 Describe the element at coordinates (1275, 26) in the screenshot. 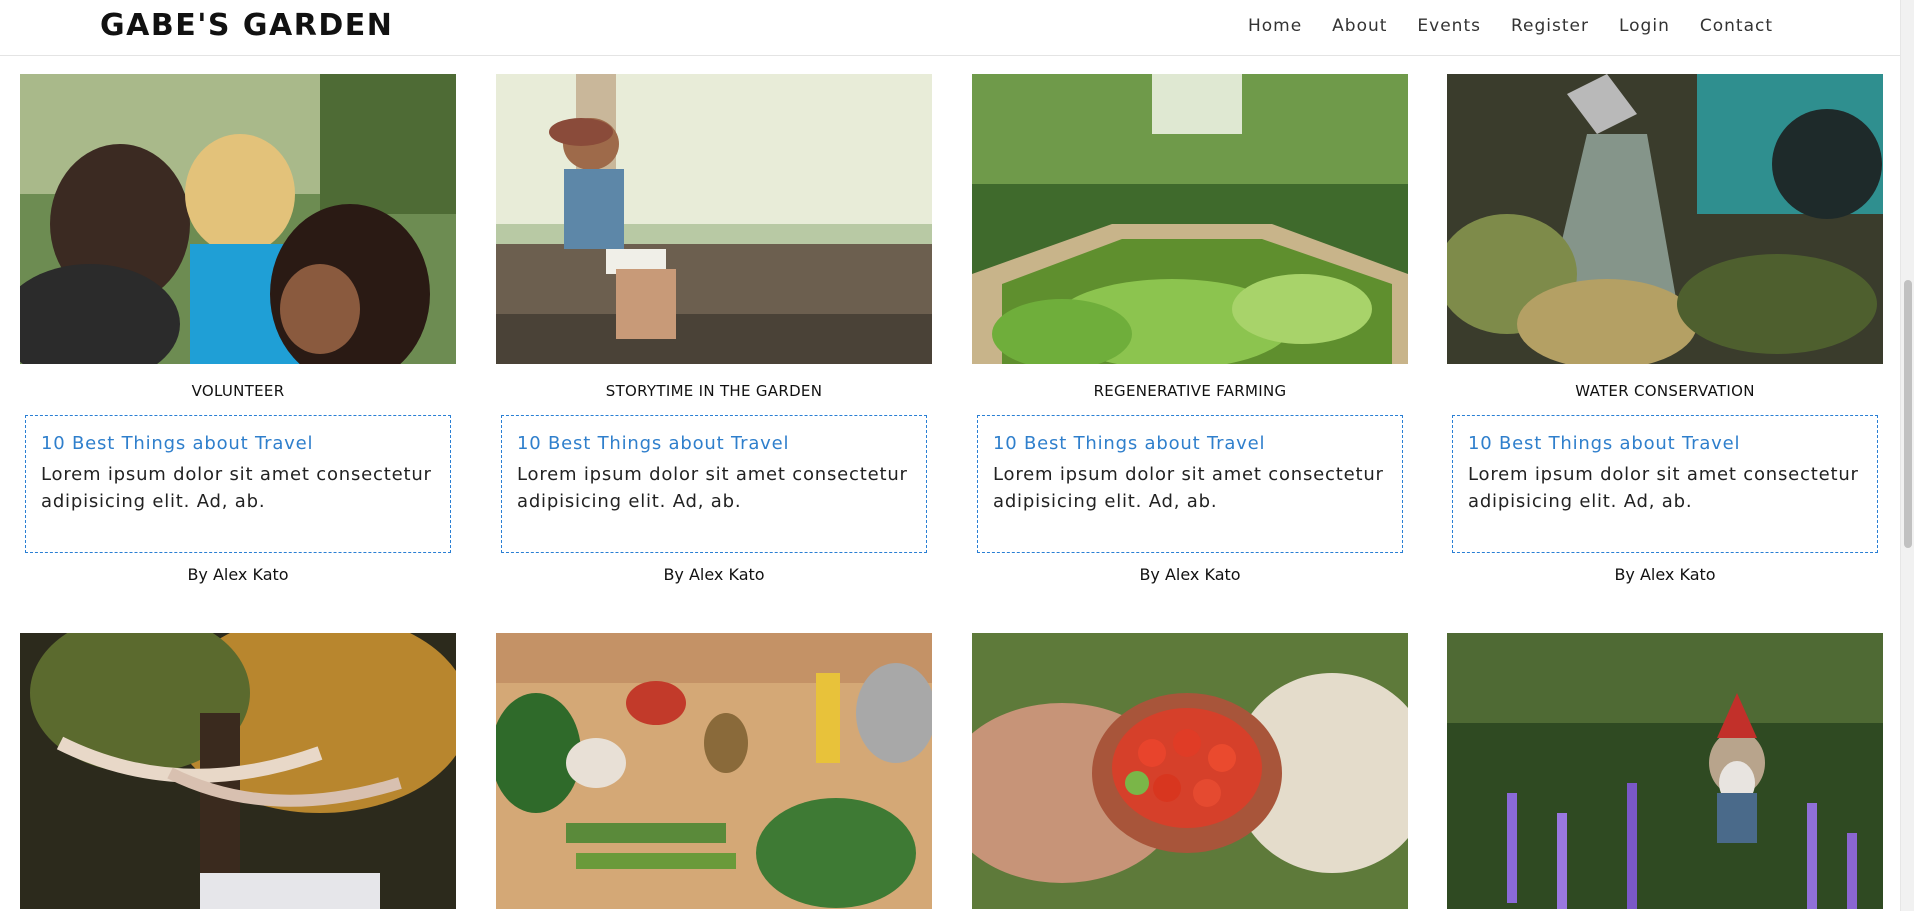

I see `nav-home-link: Home` at that location.